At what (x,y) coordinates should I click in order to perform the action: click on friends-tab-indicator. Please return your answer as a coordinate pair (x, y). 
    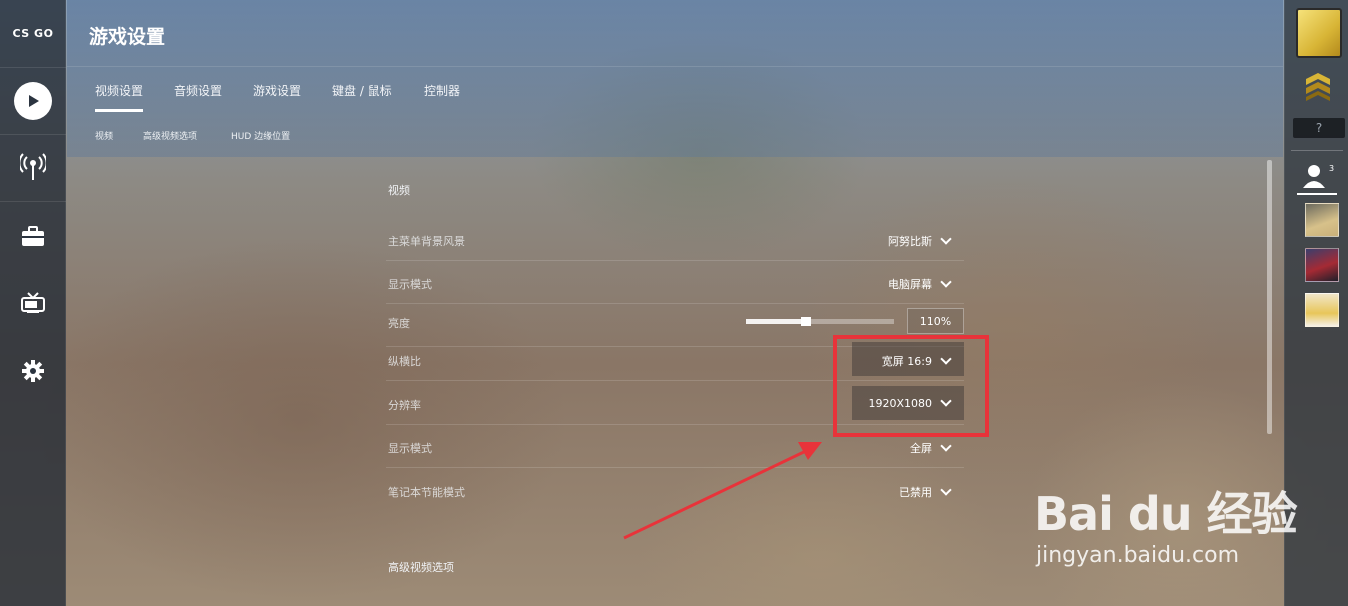
    Looking at the image, I should click on (1317, 194).